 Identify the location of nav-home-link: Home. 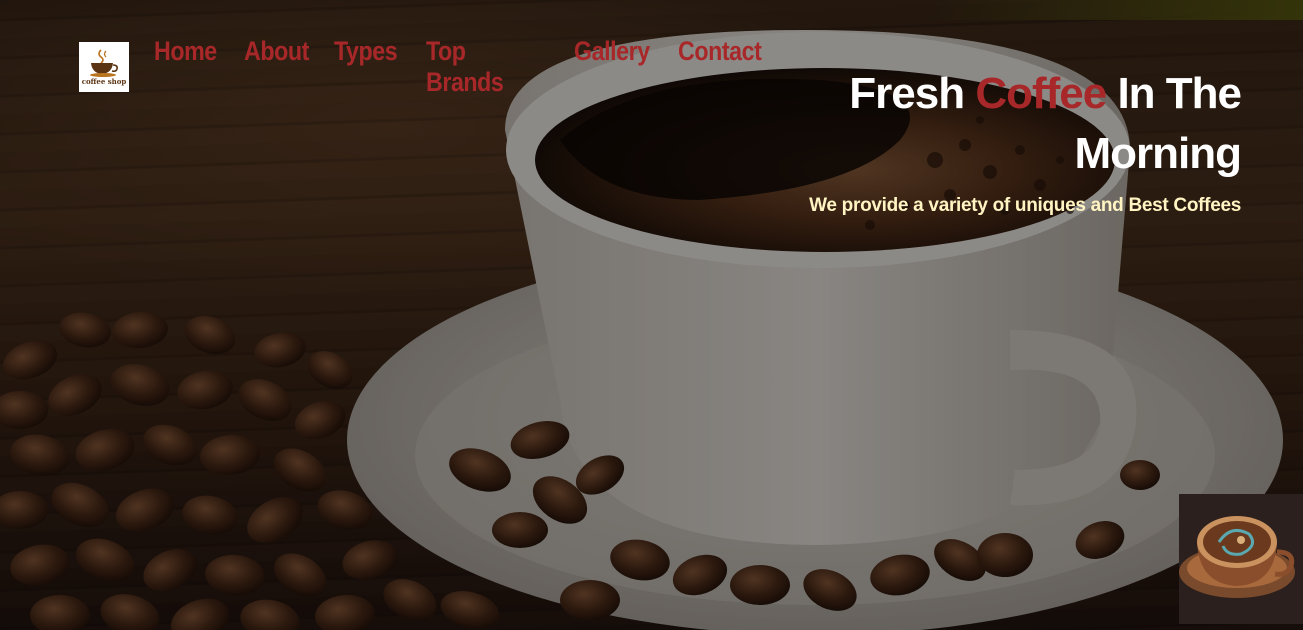
(185, 67).